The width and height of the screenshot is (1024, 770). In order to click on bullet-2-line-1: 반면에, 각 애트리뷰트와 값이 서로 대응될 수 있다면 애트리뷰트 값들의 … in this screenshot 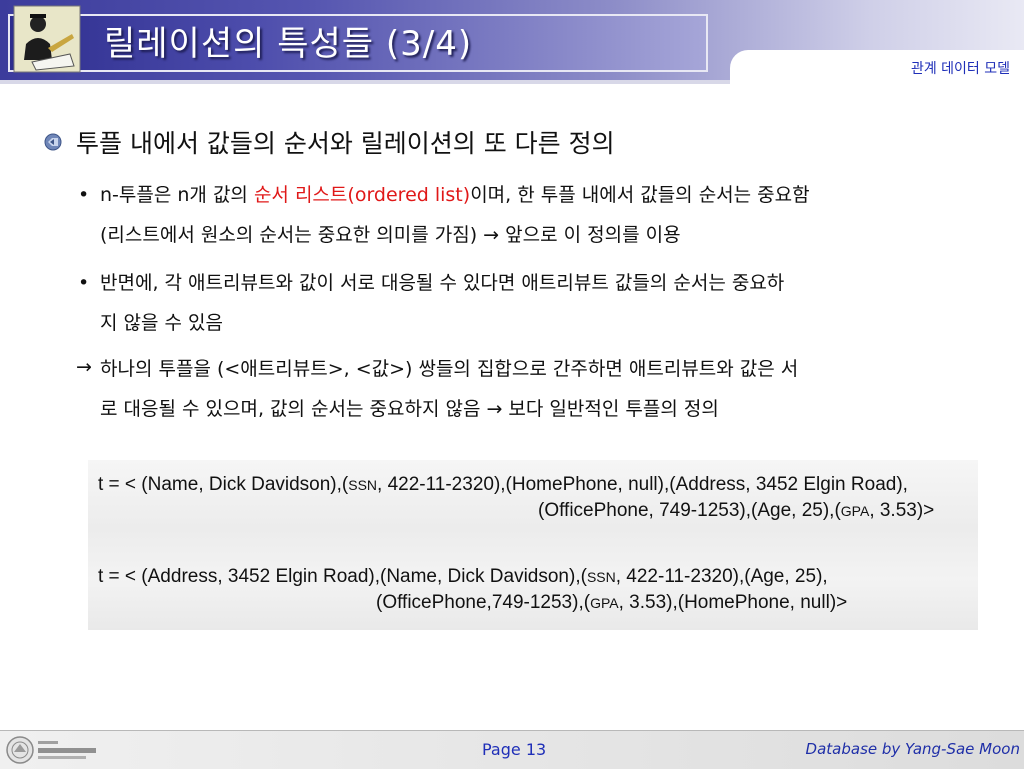, I will do `click(442, 283)`.